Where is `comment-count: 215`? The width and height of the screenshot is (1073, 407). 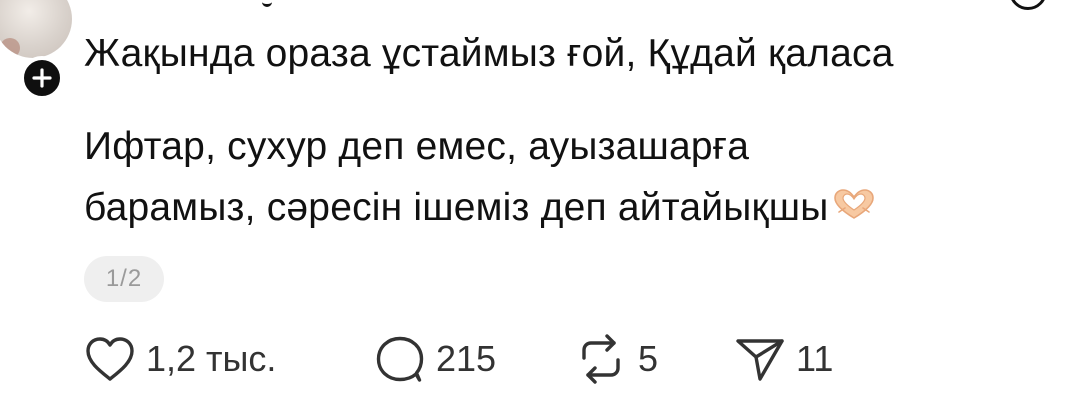
comment-count: 215 is located at coordinates (466, 358).